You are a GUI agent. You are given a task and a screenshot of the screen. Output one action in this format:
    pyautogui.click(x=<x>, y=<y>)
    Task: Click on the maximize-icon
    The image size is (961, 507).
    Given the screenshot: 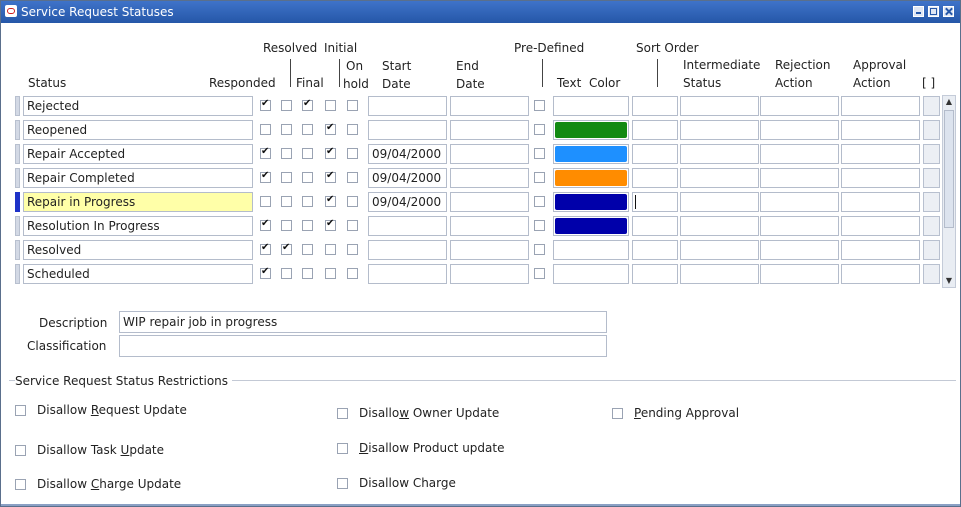 What is the action you would take?
    pyautogui.click(x=933, y=11)
    